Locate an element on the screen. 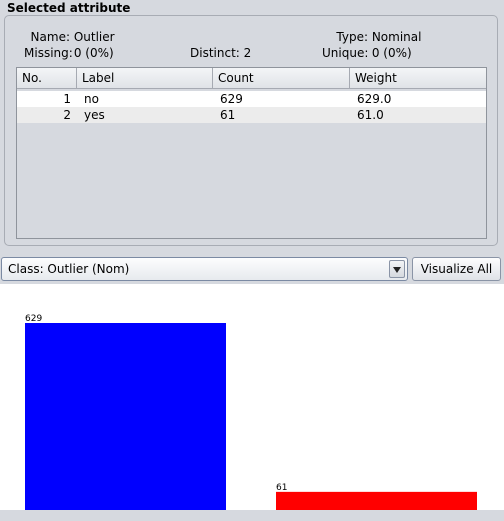 The height and width of the screenshot is (521, 504). cell-label: yes is located at coordinates (94, 115).